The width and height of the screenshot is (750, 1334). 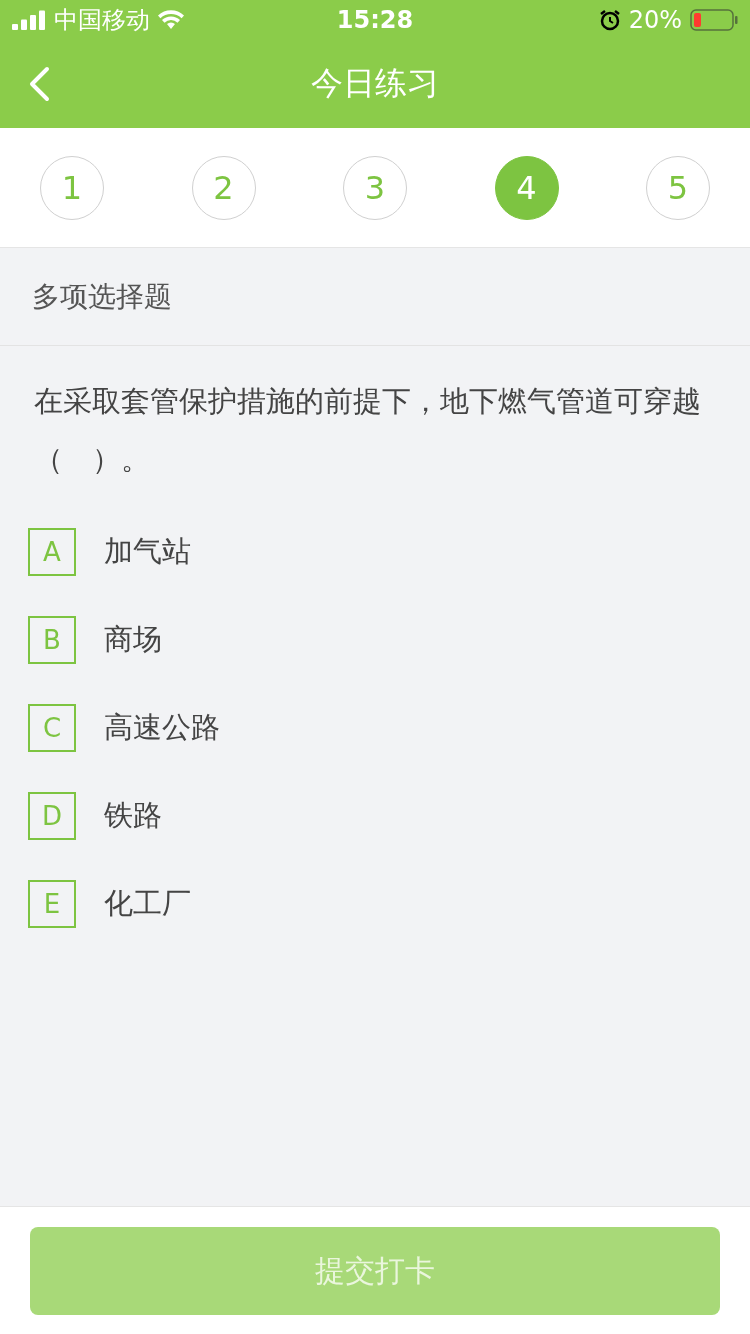 What do you see at coordinates (678, 187) in the screenshot?
I see `question-number: 5` at bounding box center [678, 187].